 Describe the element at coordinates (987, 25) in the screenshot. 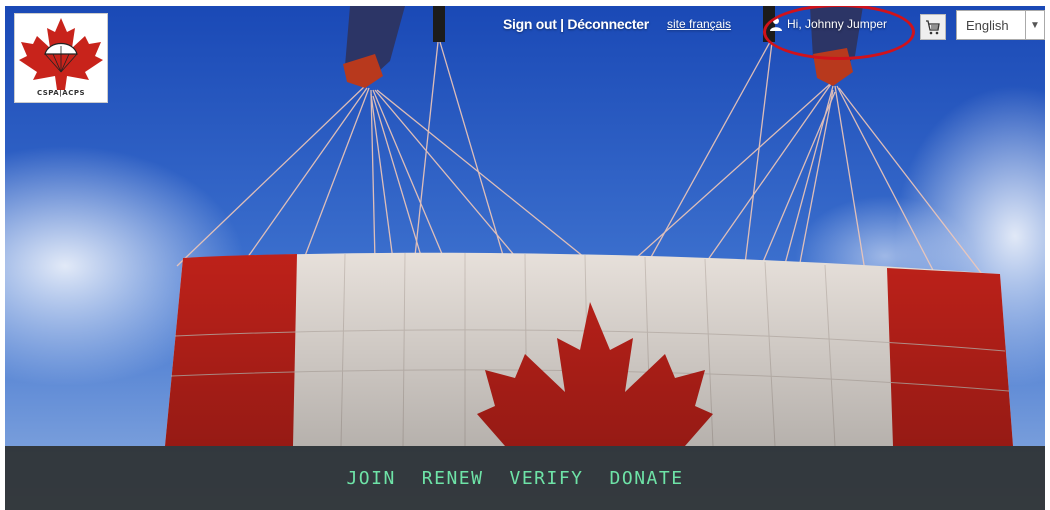

I see `language-selected: English` at that location.